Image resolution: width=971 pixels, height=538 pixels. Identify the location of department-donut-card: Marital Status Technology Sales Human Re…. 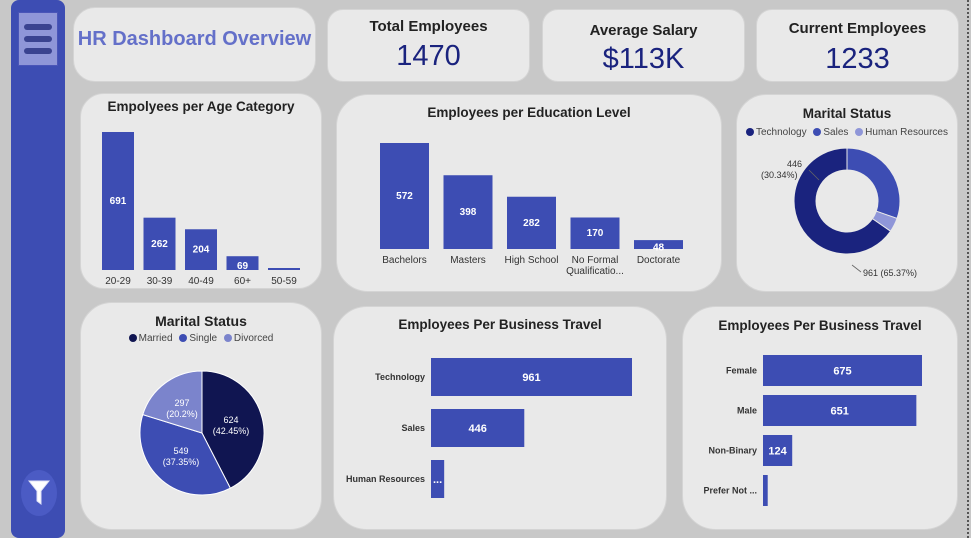
(847, 193).